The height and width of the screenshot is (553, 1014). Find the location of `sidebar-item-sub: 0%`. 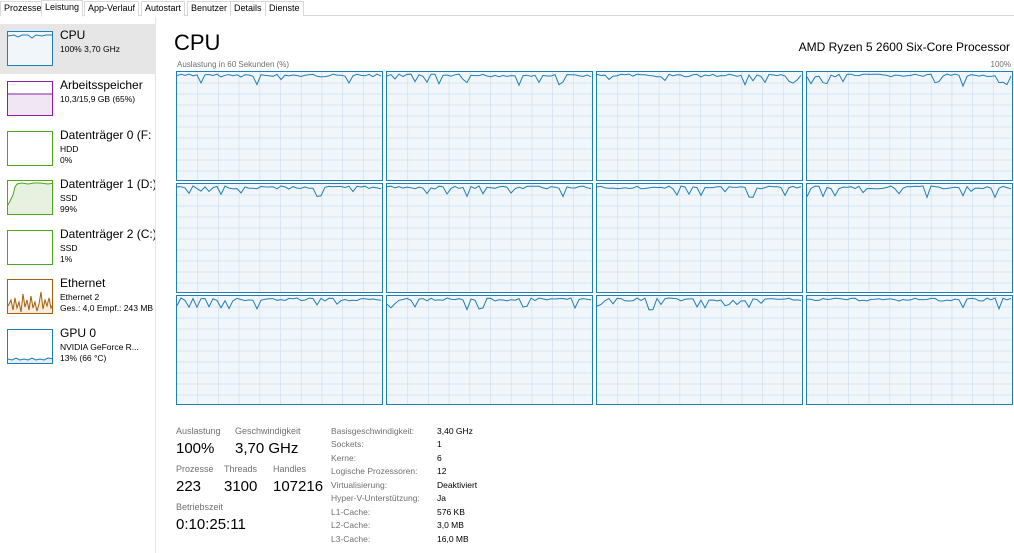

sidebar-item-sub: 0% is located at coordinates (66, 160).